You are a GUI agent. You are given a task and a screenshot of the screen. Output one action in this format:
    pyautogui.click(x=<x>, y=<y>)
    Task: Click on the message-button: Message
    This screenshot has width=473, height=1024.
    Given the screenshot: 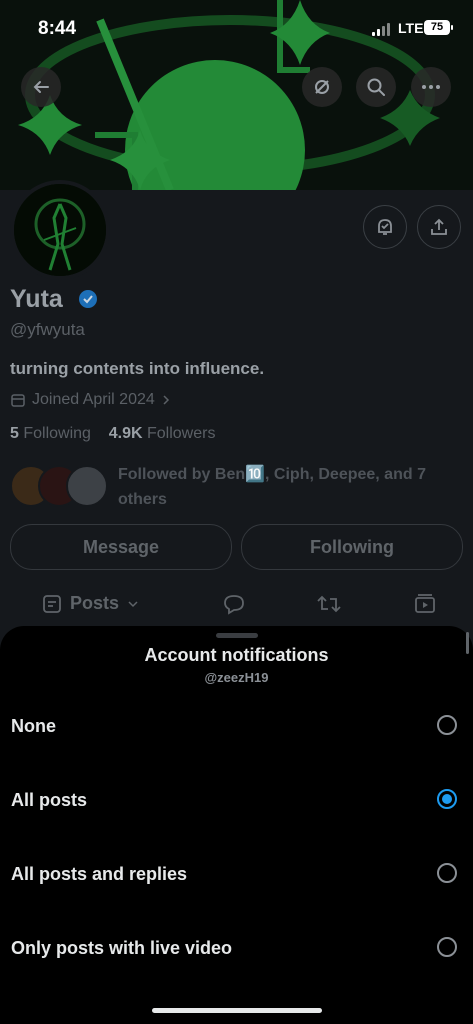 What is the action you would take?
    pyautogui.click(x=121, y=547)
    